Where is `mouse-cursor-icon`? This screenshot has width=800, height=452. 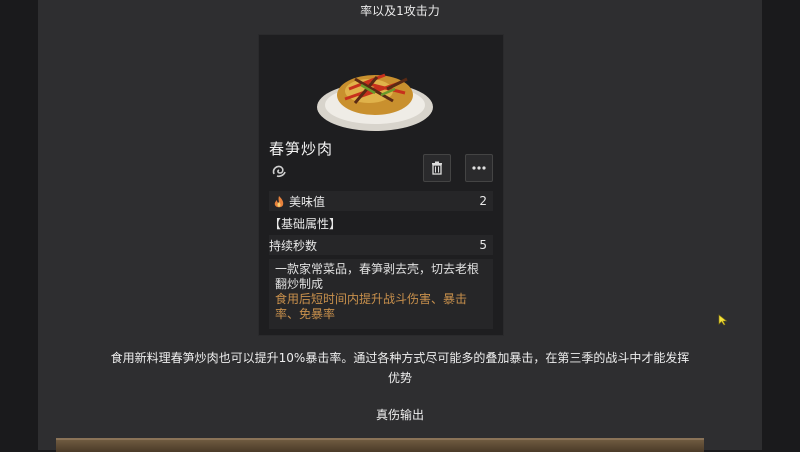
mouse-cursor-icon is located at coordinates (723, 320).